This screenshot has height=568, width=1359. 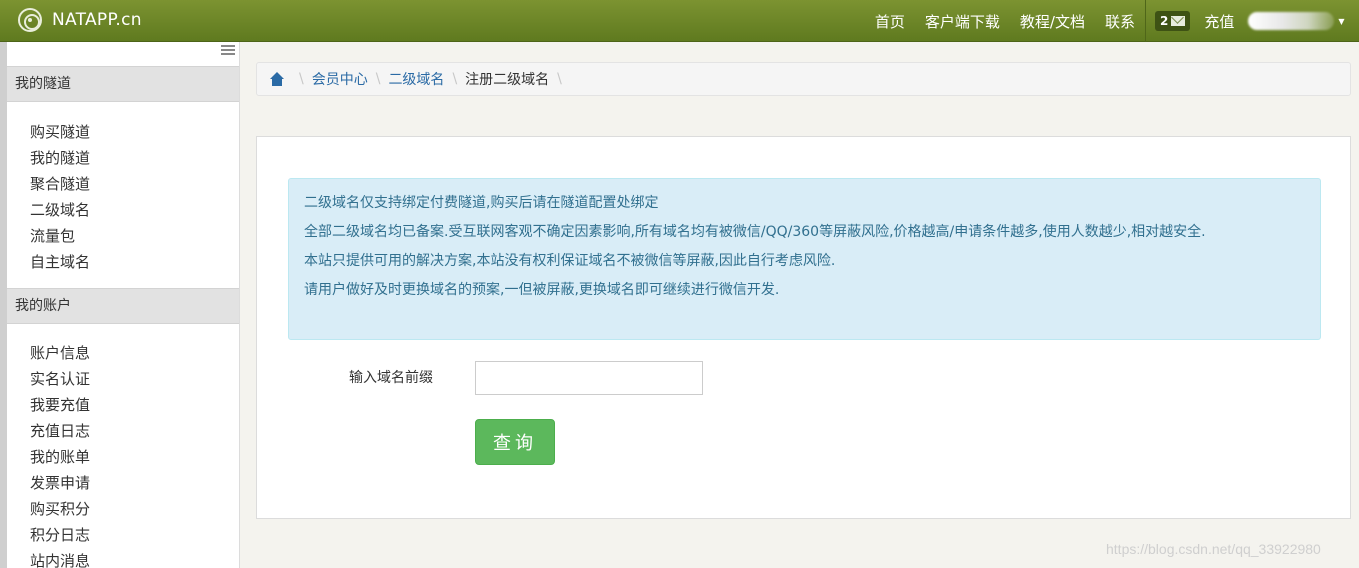 What do you see at coordinates (123, 306) in the screenshot?
I see `sidebar-section-account: 我的账户` at bounding box center [123, 306].